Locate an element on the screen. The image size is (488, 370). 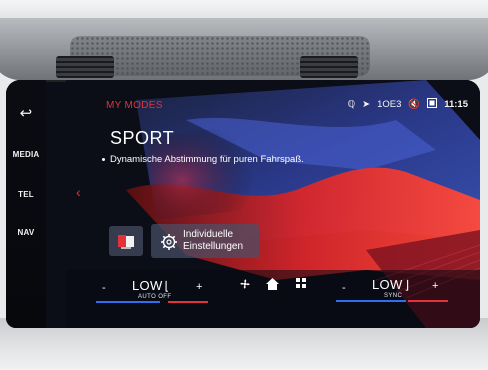
left-cool-line is located at coordinates (128, 302).